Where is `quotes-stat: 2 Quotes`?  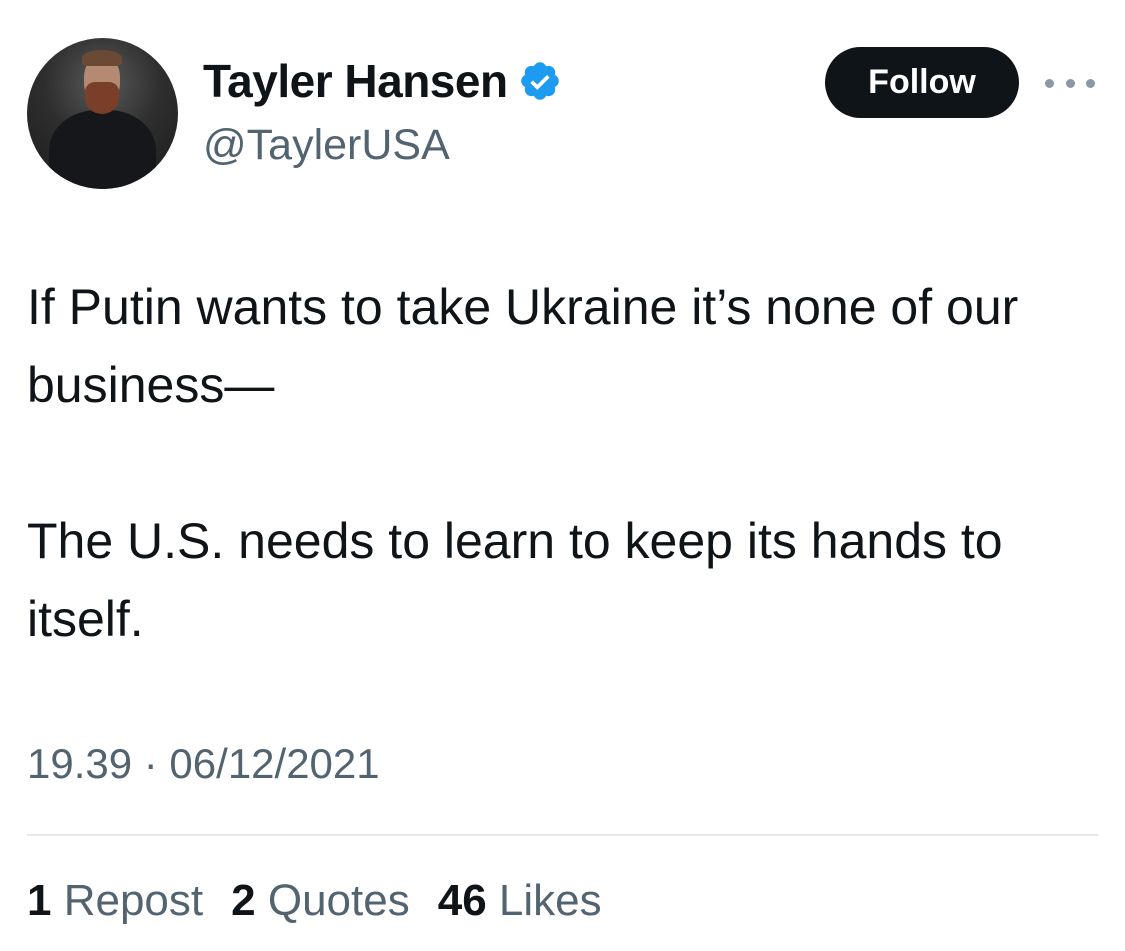 quotes-stat: 2 Quotes is located at coordinates (320, 901).